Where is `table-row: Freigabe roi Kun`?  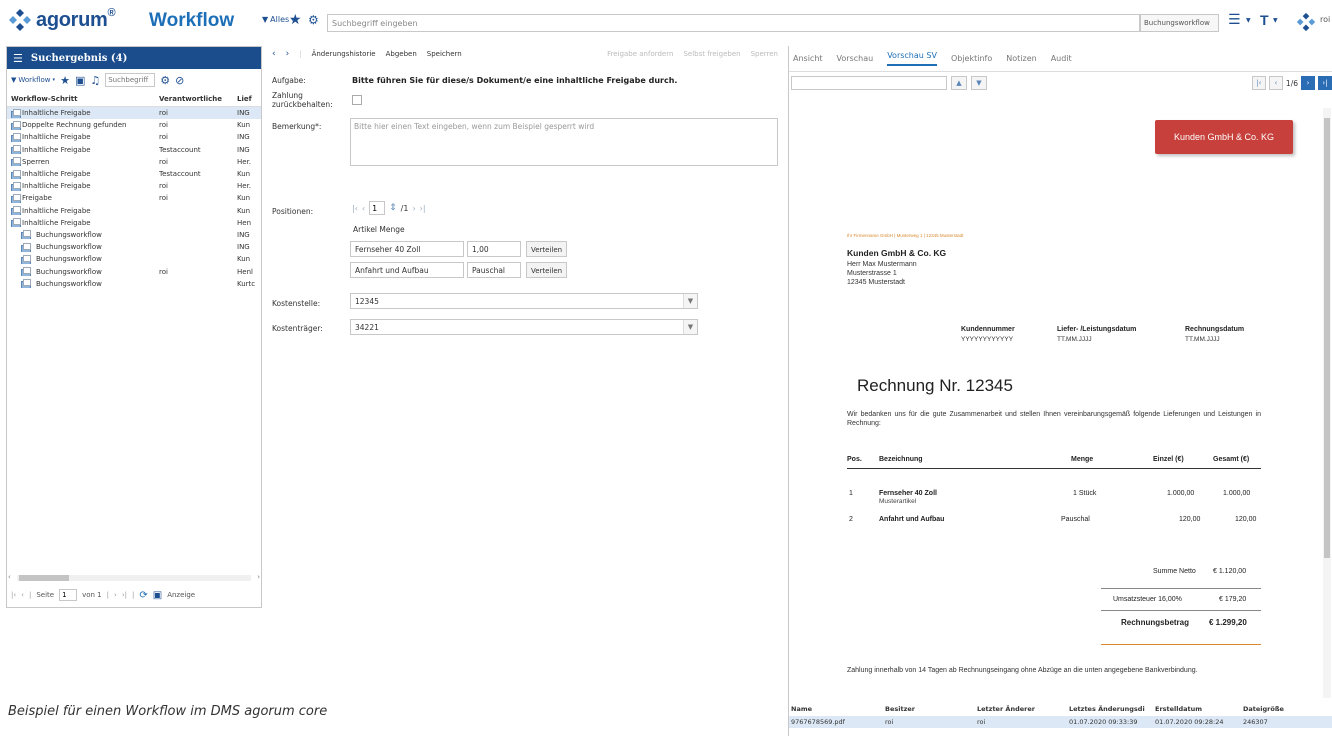
table-row: Freigabe roi Kun is located at coordinates (134, 198).